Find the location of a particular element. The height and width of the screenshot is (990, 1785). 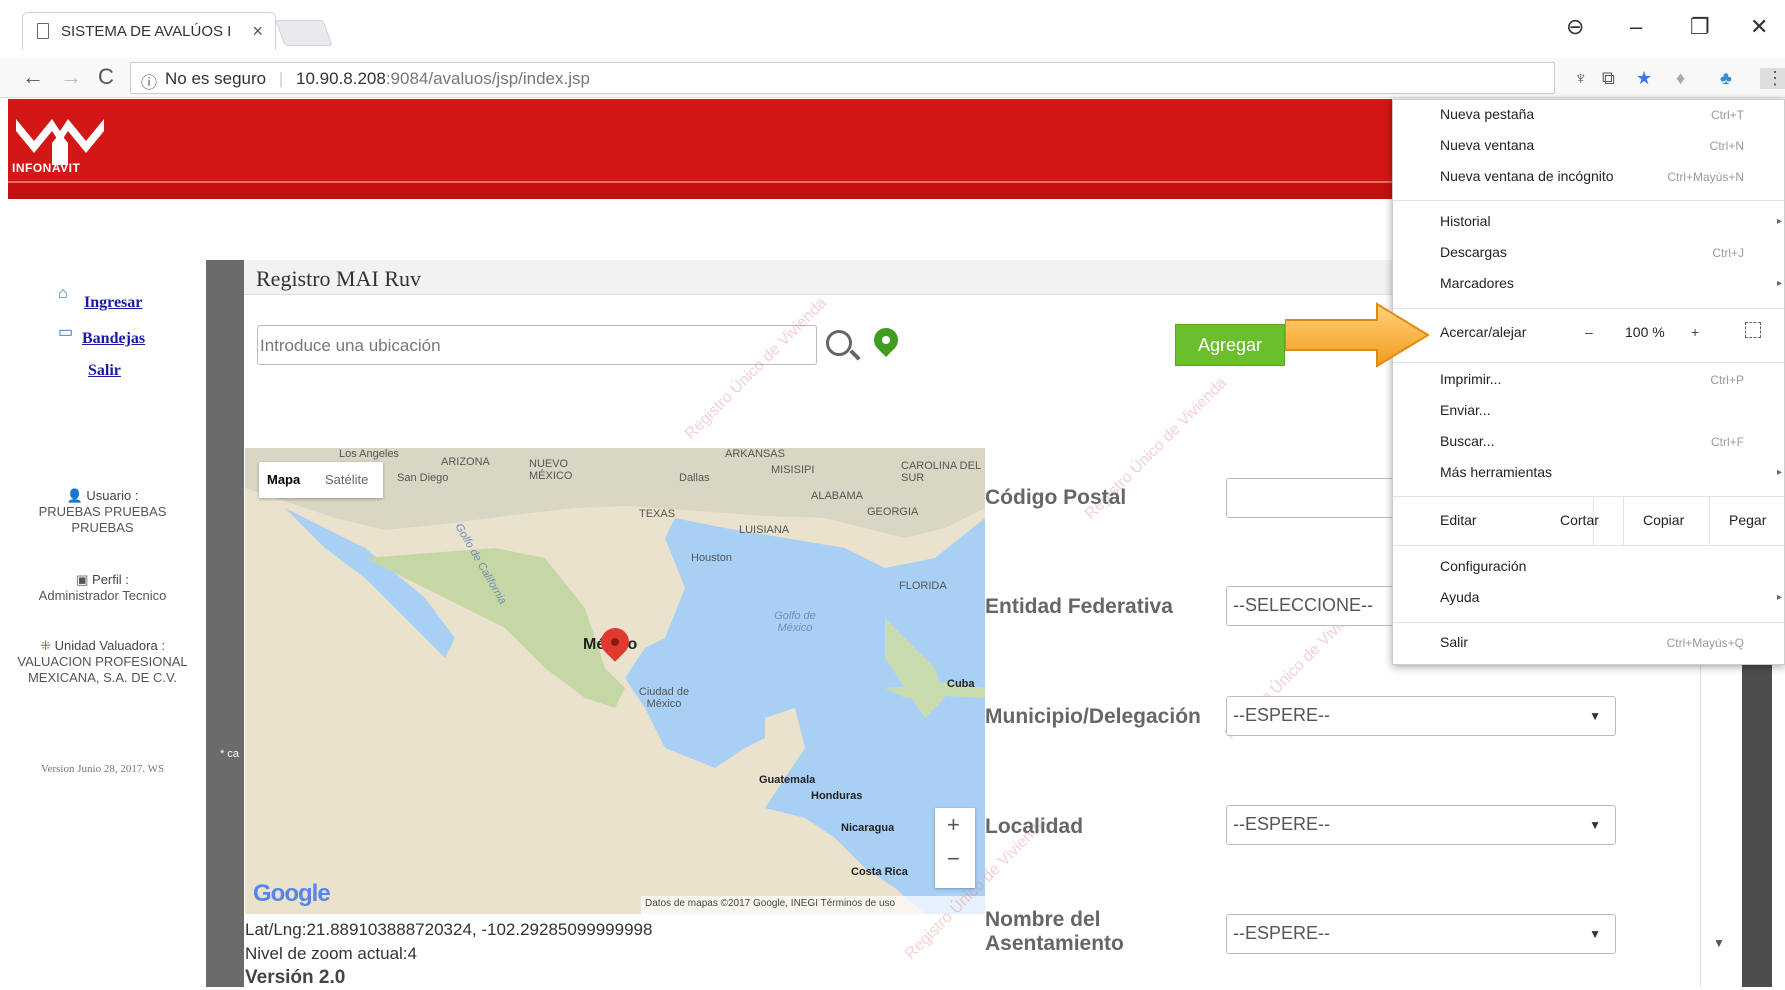

map-type-satellite: Satélite is located at coordinates (346, 479).